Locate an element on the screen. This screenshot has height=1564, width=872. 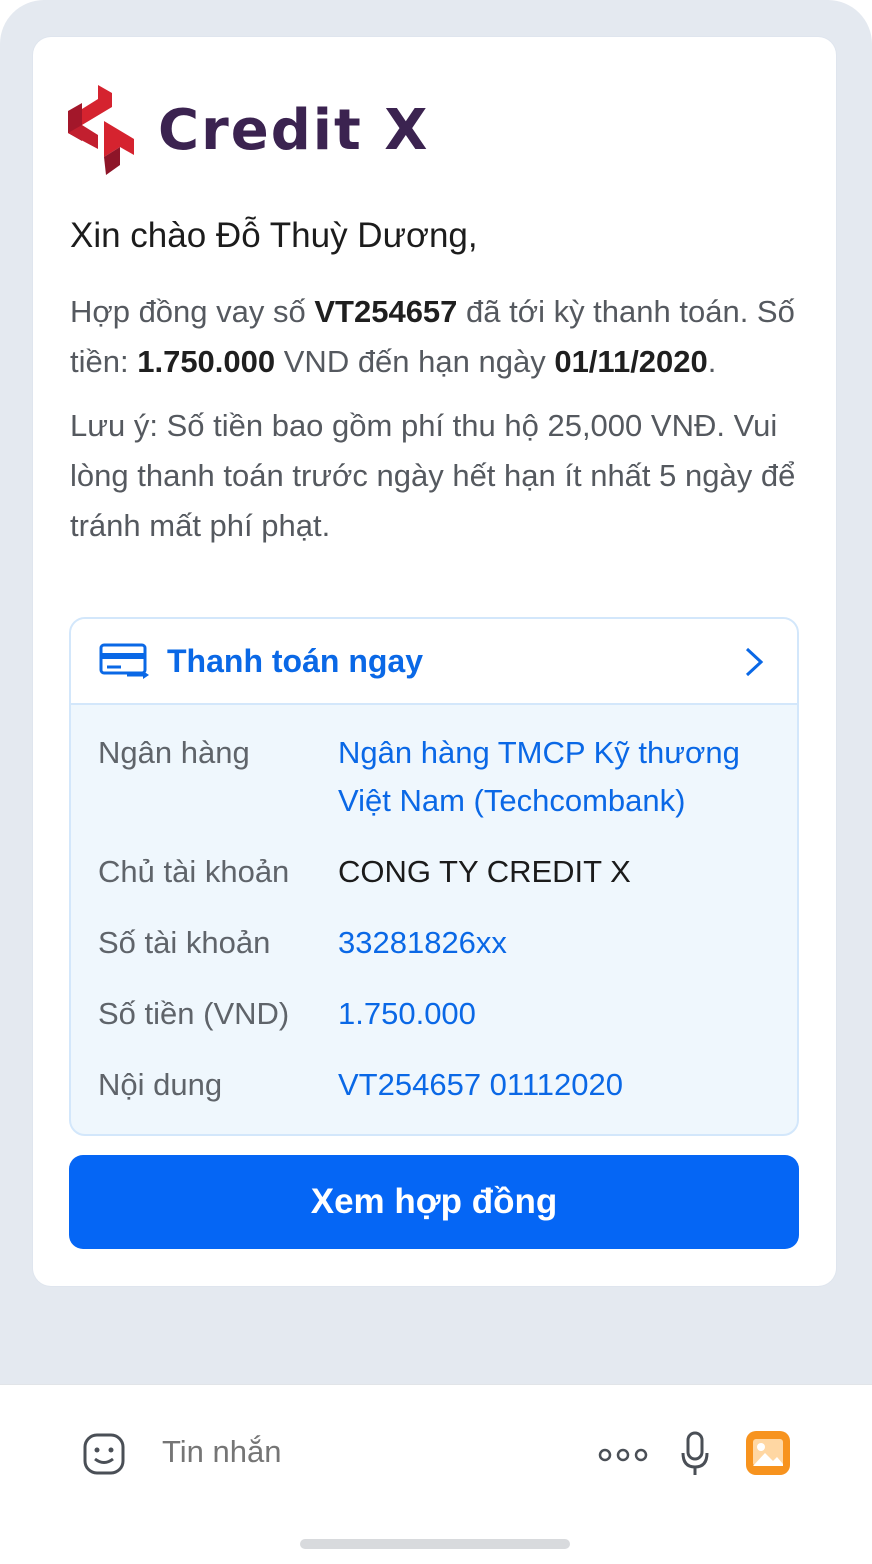
detail-label: Nội dung is located at coordinates (160, 1084).